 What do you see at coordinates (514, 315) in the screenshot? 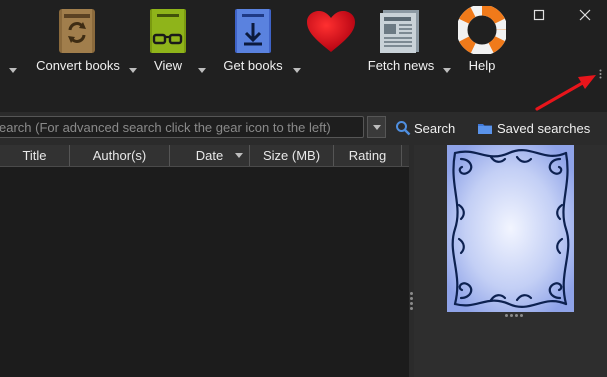
I see `cover-resize-handle` at bounding box center [514, 315].